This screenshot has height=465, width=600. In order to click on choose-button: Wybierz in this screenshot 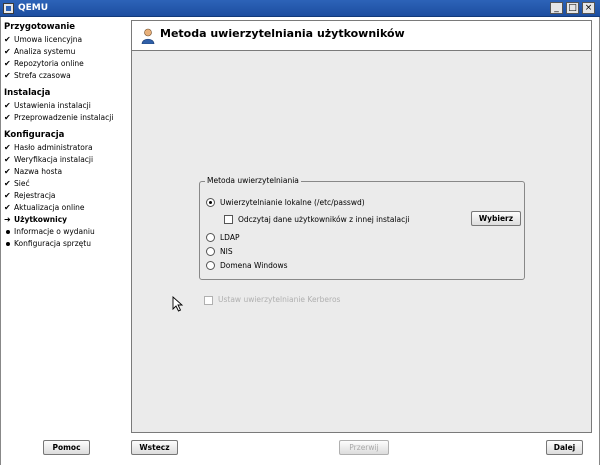, I will do `click(496, 218)`.